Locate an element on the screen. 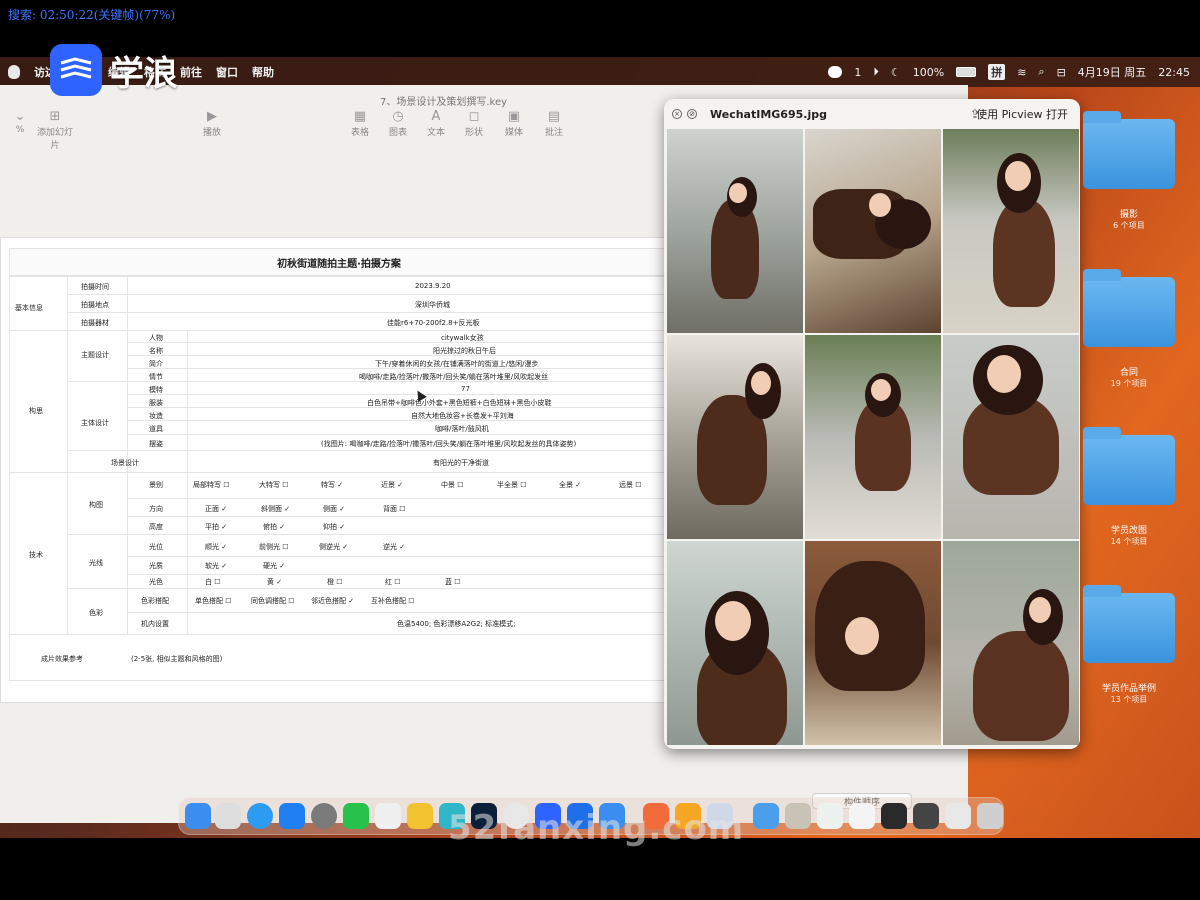 This screenshot has width=1200, height=900. recent-photo-icon is located at coordinates (798, 816).